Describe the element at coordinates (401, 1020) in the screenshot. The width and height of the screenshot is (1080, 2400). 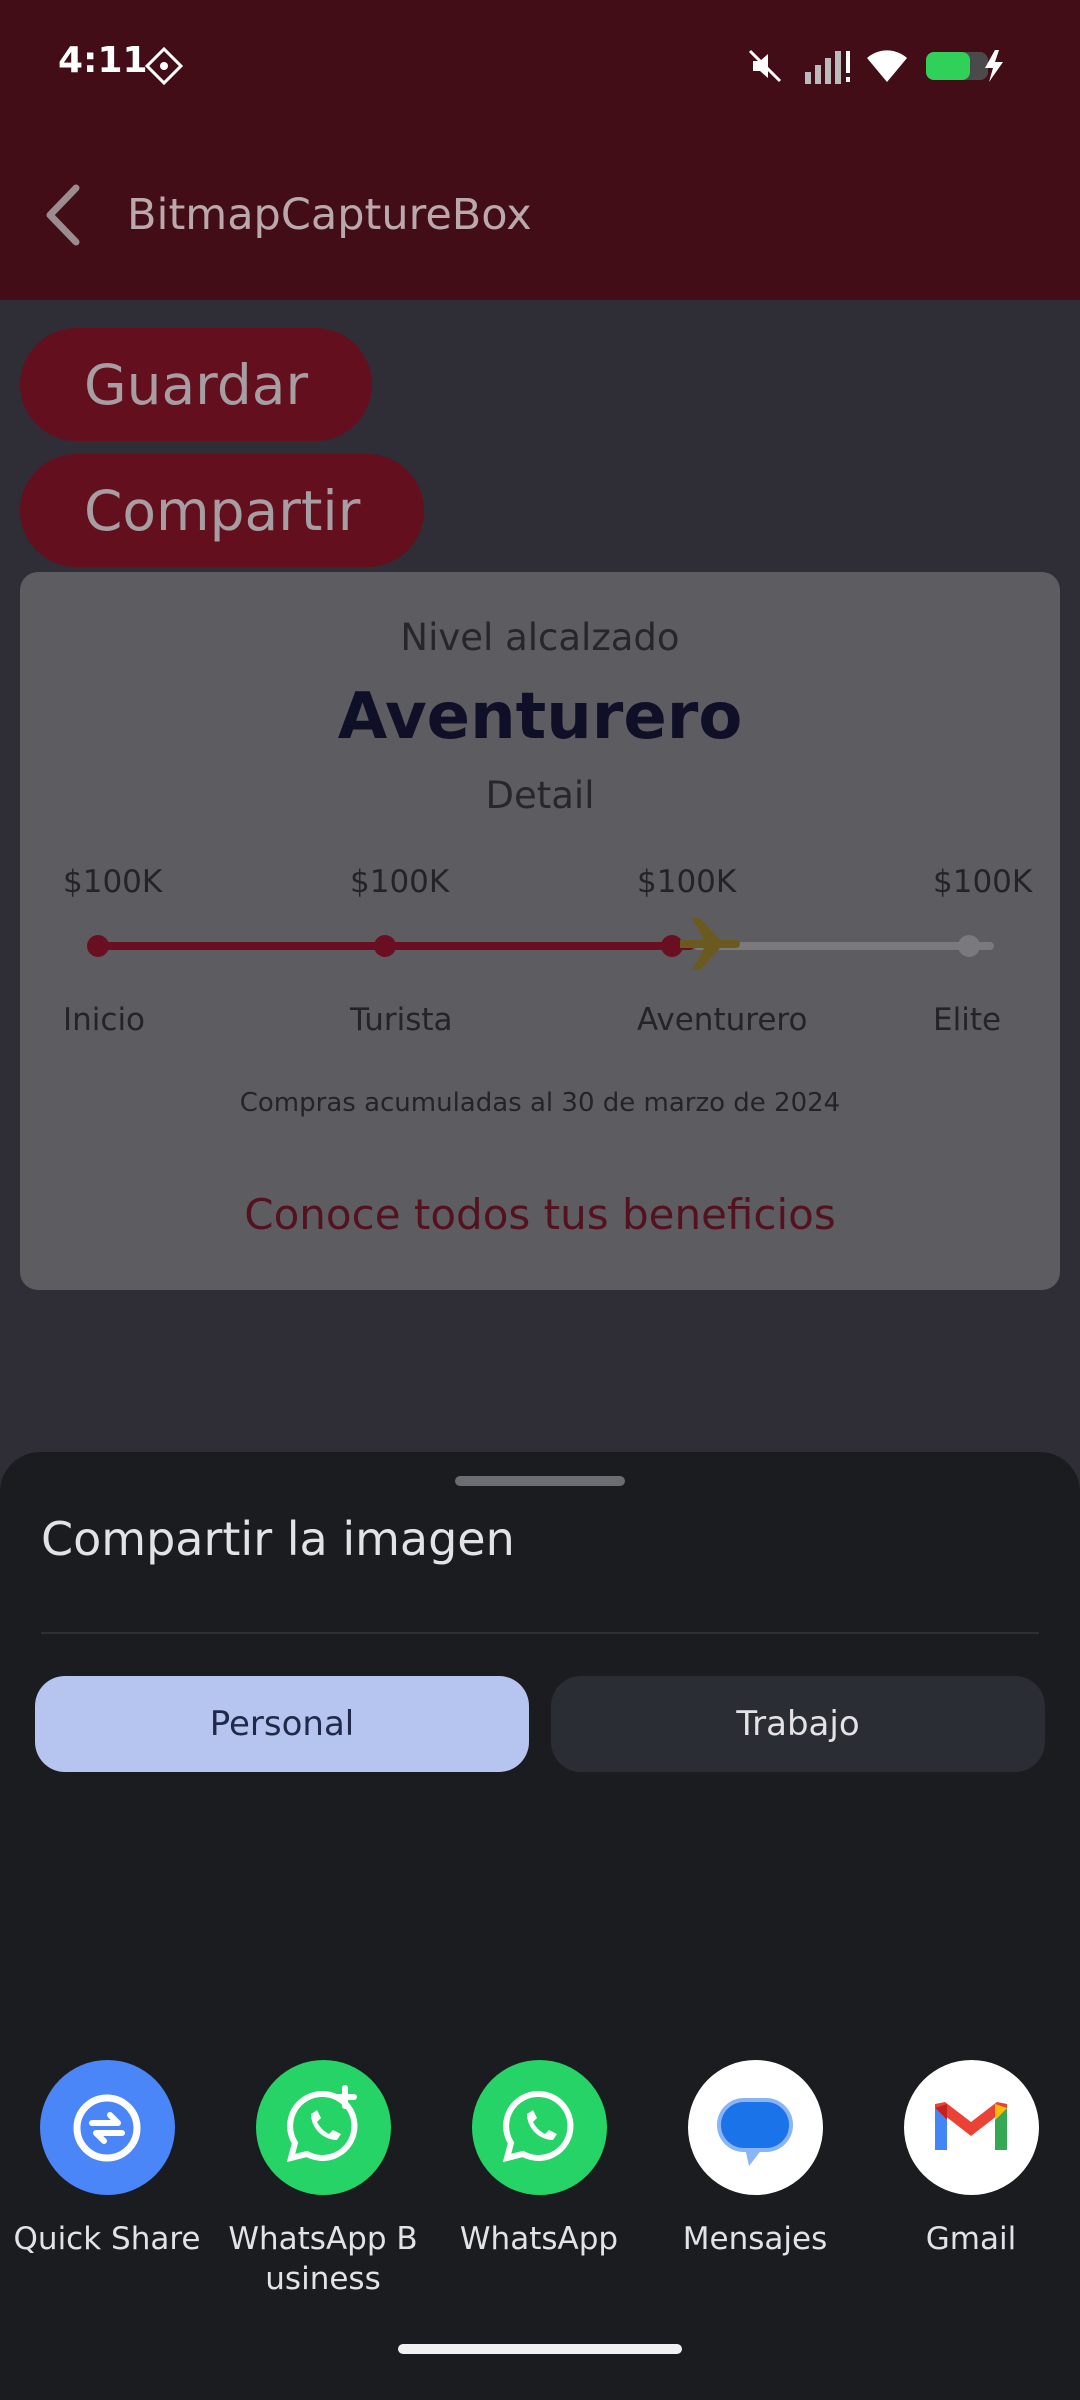
I see `stop-label: Turista` at that location.